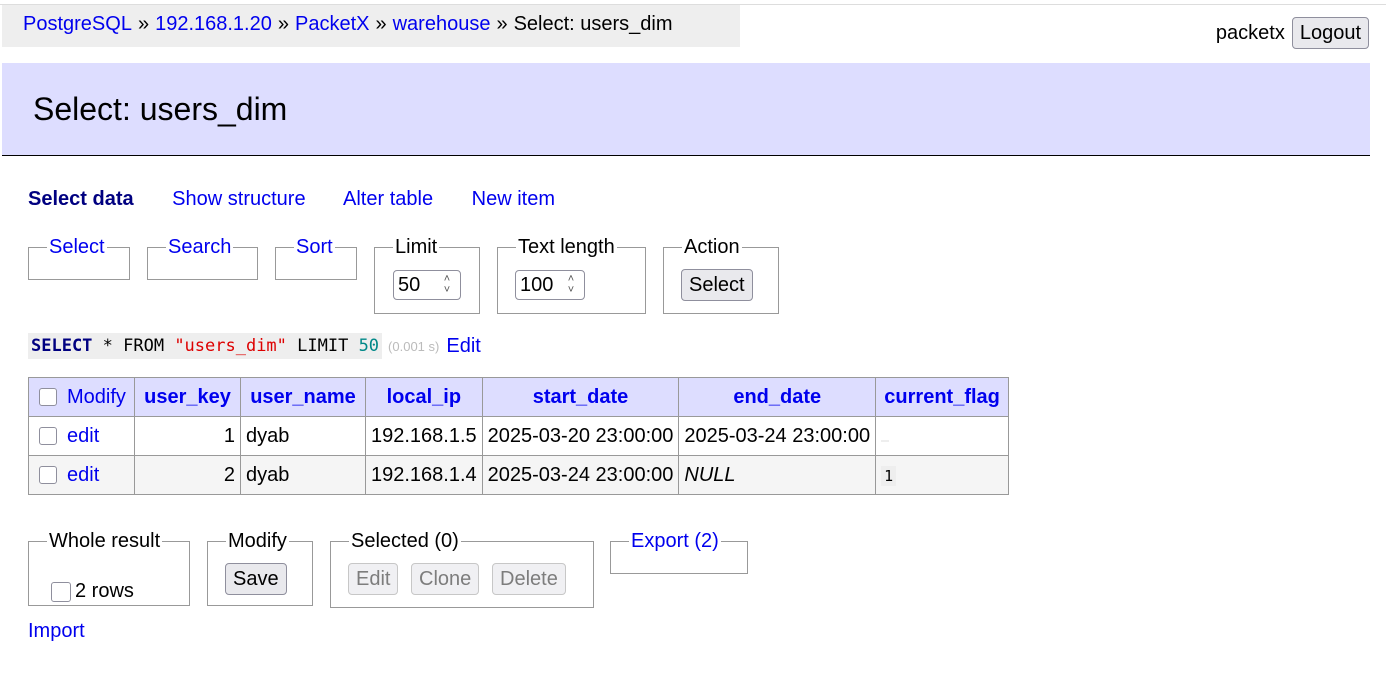 This screenshot has height=679, width=1386. I want to click on sql-keyword-select: SELECT, so click(62, 346).